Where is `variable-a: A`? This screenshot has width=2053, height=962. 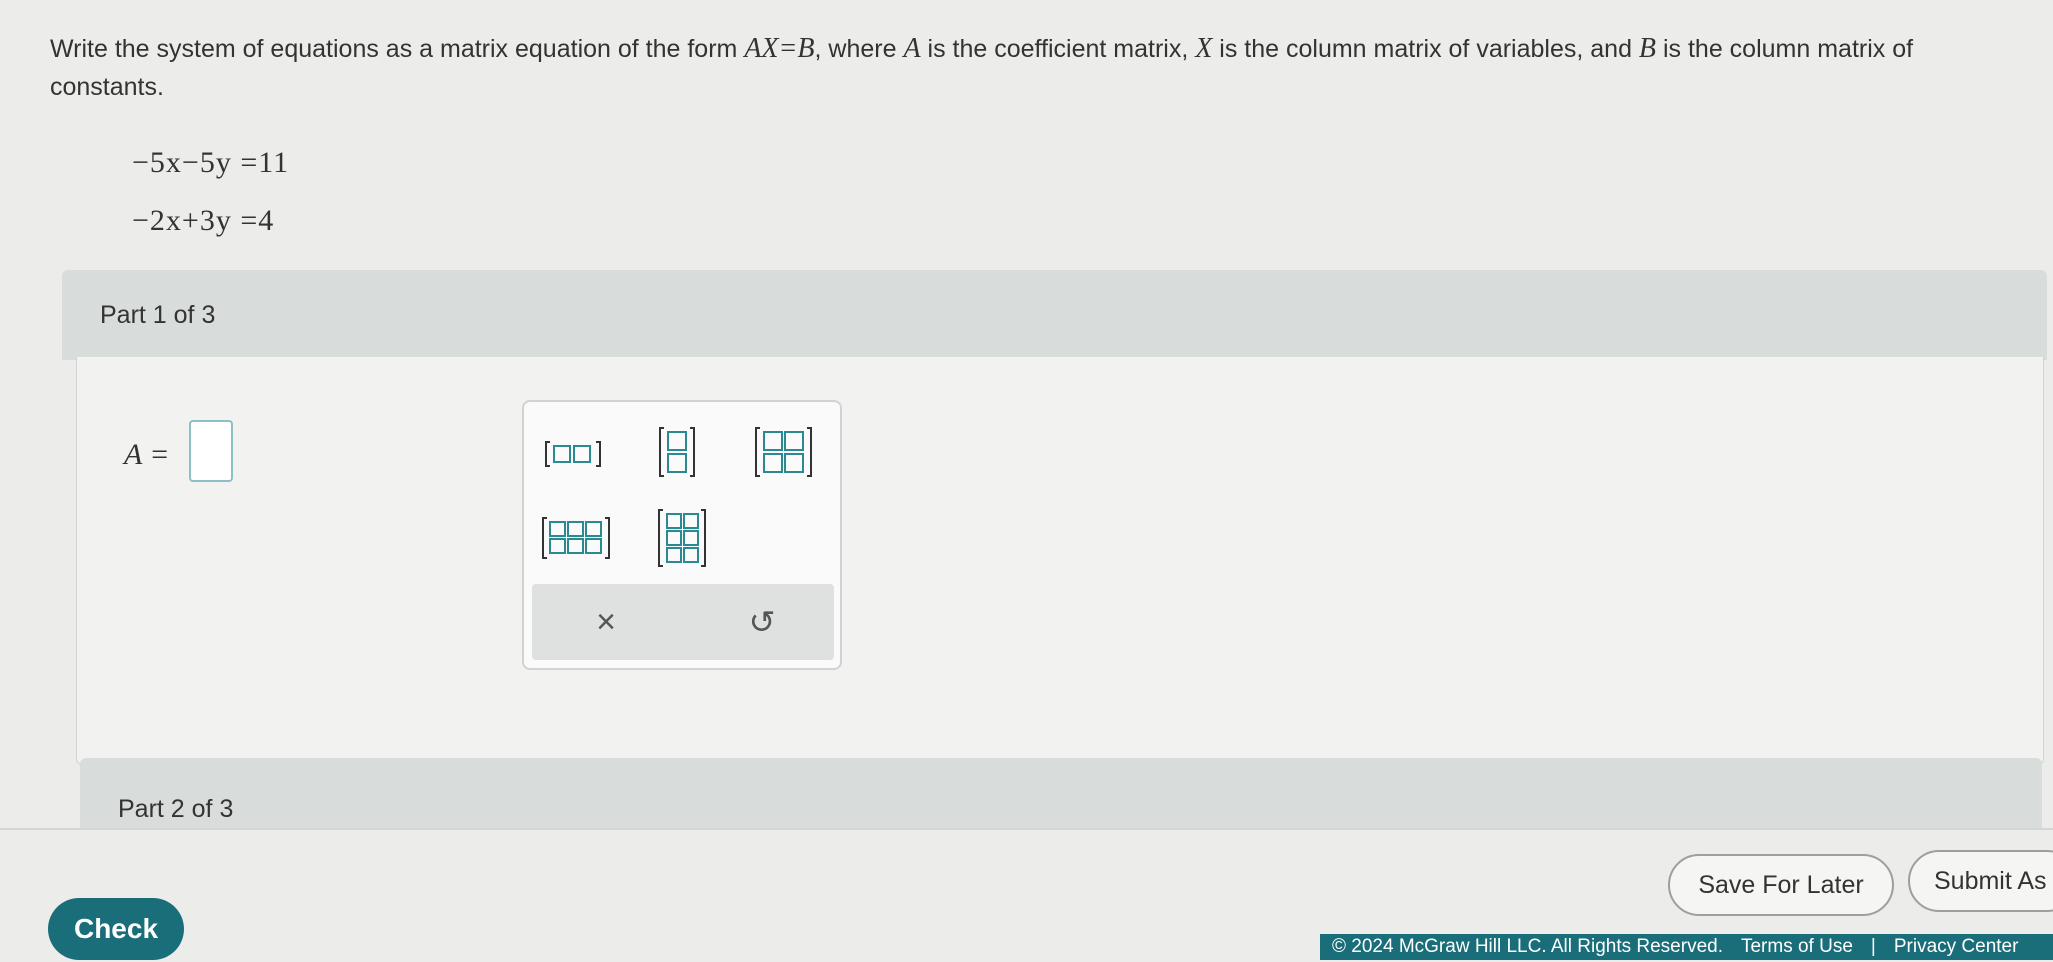 variable-a: A is located at coordinates (912, 48).